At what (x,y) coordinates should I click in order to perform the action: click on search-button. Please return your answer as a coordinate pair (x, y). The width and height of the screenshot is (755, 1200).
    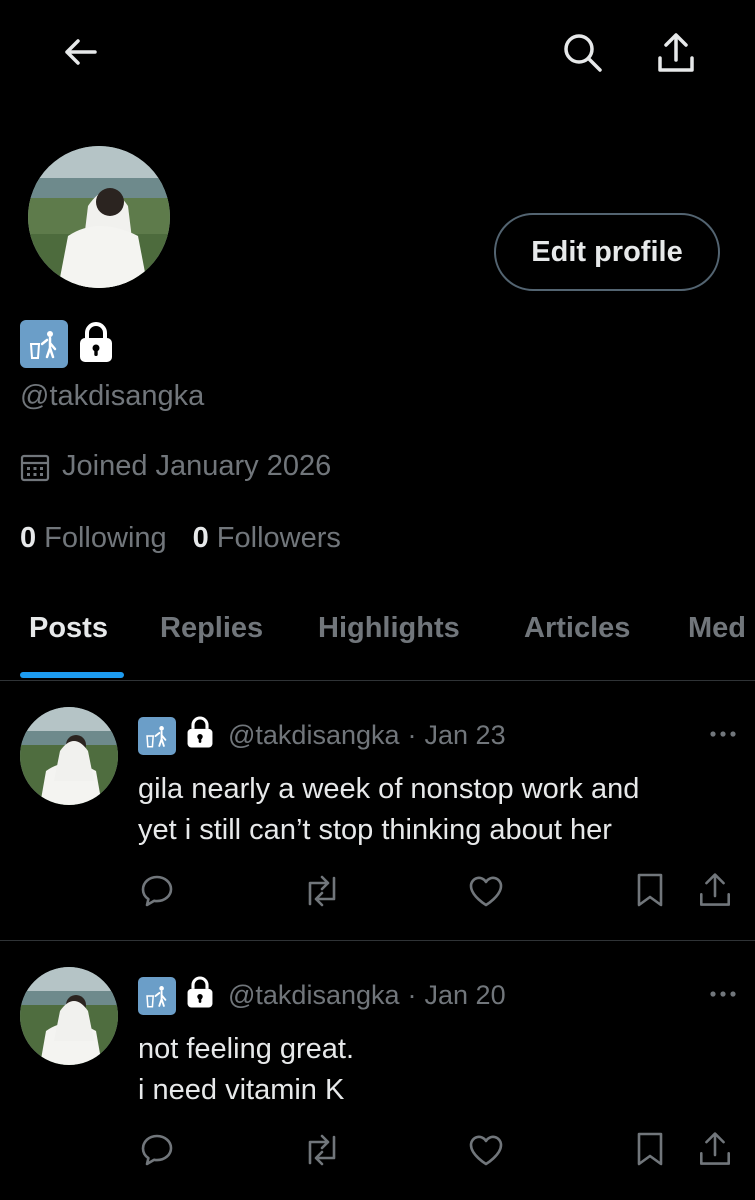
    Looking at the image, I should click on (583, 53).